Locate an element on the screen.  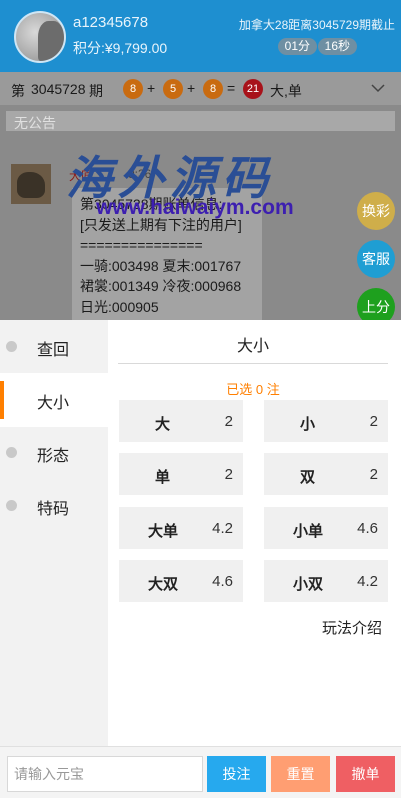
username: a12345678 is located at coordinates (111, 22).